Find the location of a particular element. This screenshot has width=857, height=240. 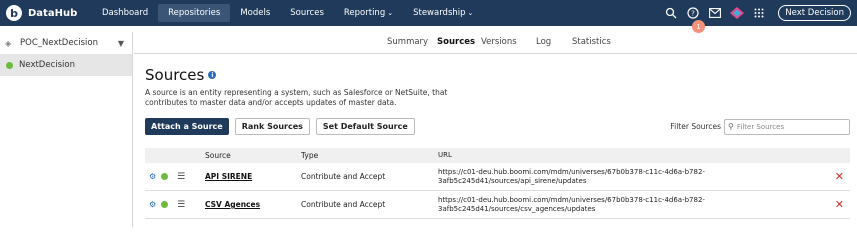

tab-log: Log is located at coordinates (543, 42).